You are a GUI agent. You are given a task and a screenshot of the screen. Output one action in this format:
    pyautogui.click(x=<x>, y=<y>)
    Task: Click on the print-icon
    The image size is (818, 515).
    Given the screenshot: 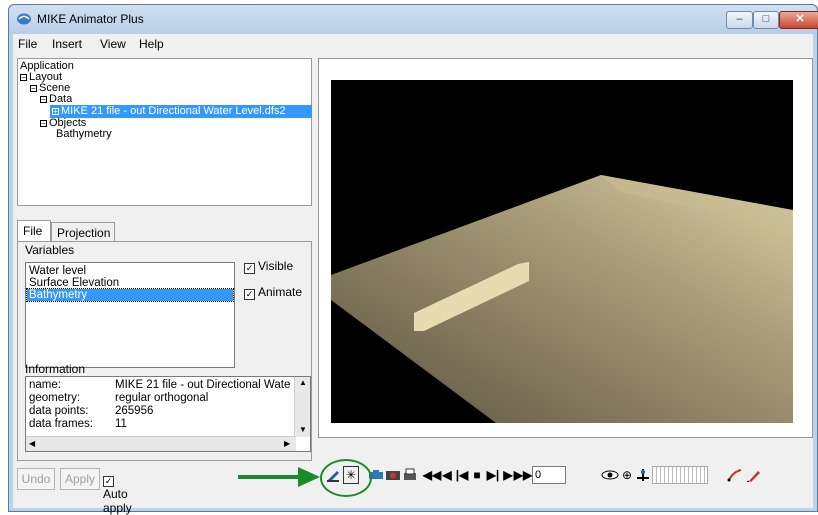 What is the action you would take?
    pyautogui.click(x=410, y=475)
    